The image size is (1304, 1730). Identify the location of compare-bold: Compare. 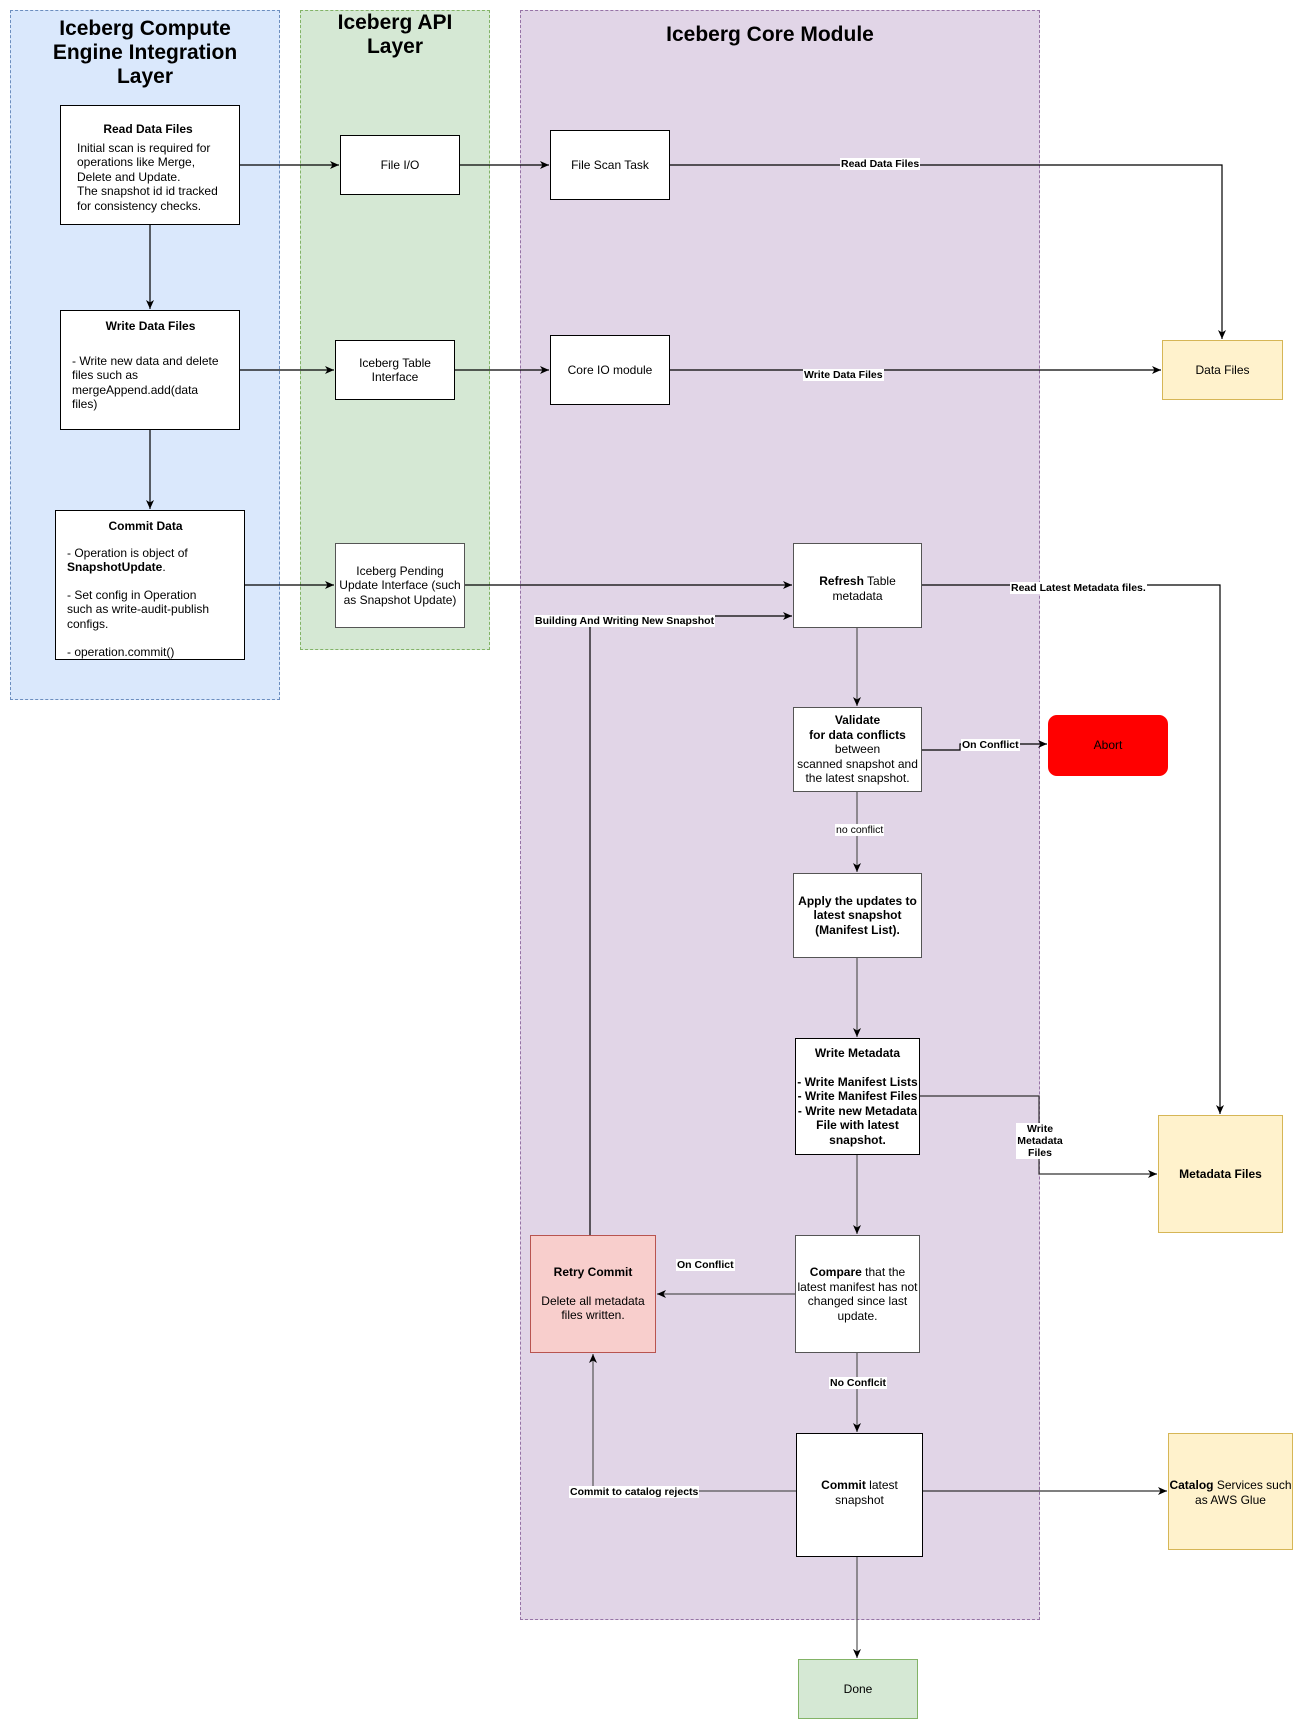
(835, 1272).